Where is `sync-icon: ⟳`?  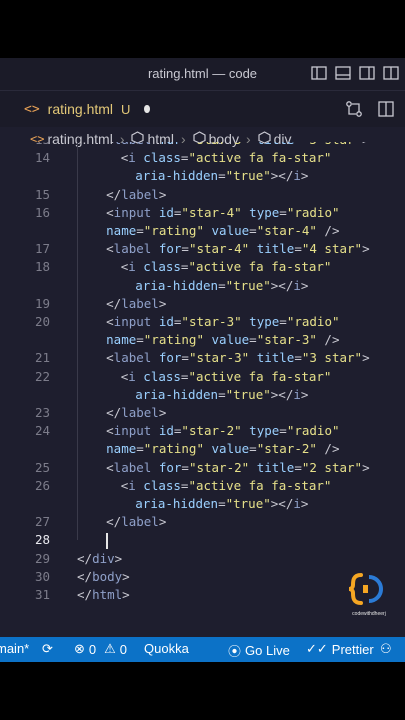 sync-icon: ⟳ is located at coordinates (47, 648).